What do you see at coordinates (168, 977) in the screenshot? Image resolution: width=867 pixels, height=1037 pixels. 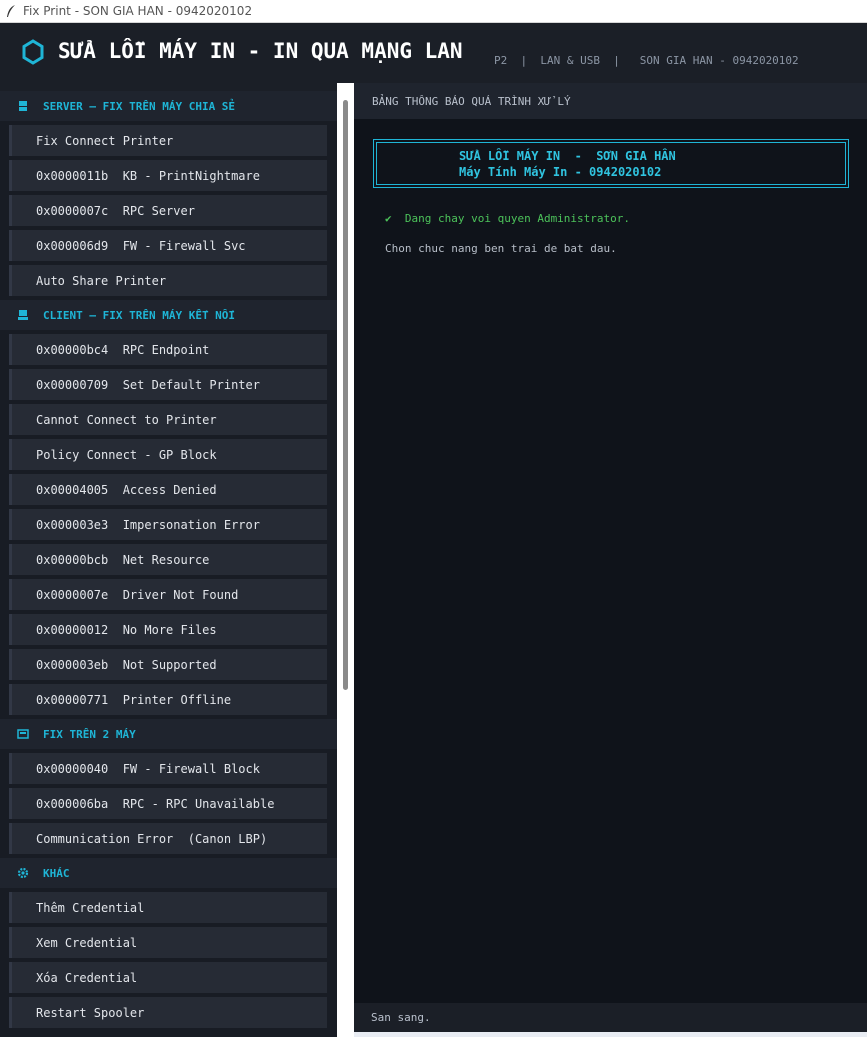 I see `sidebar-action-button: Xóa Credential` at bounding box center [168, 977].